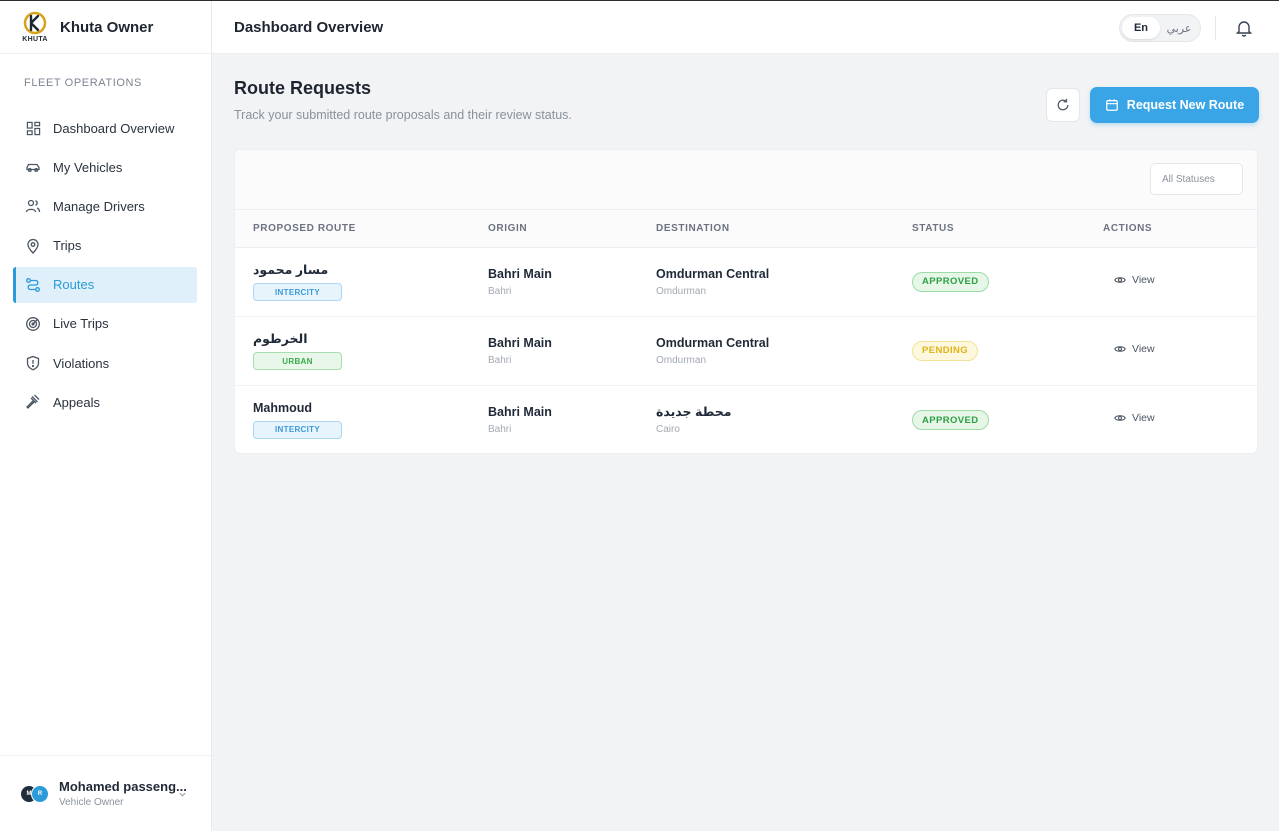 This screenshot has height=831, width=1279. Describe the element at coordinates (297, 361) in the screenshot. I see `route-type-badge: URBAN` at that location.